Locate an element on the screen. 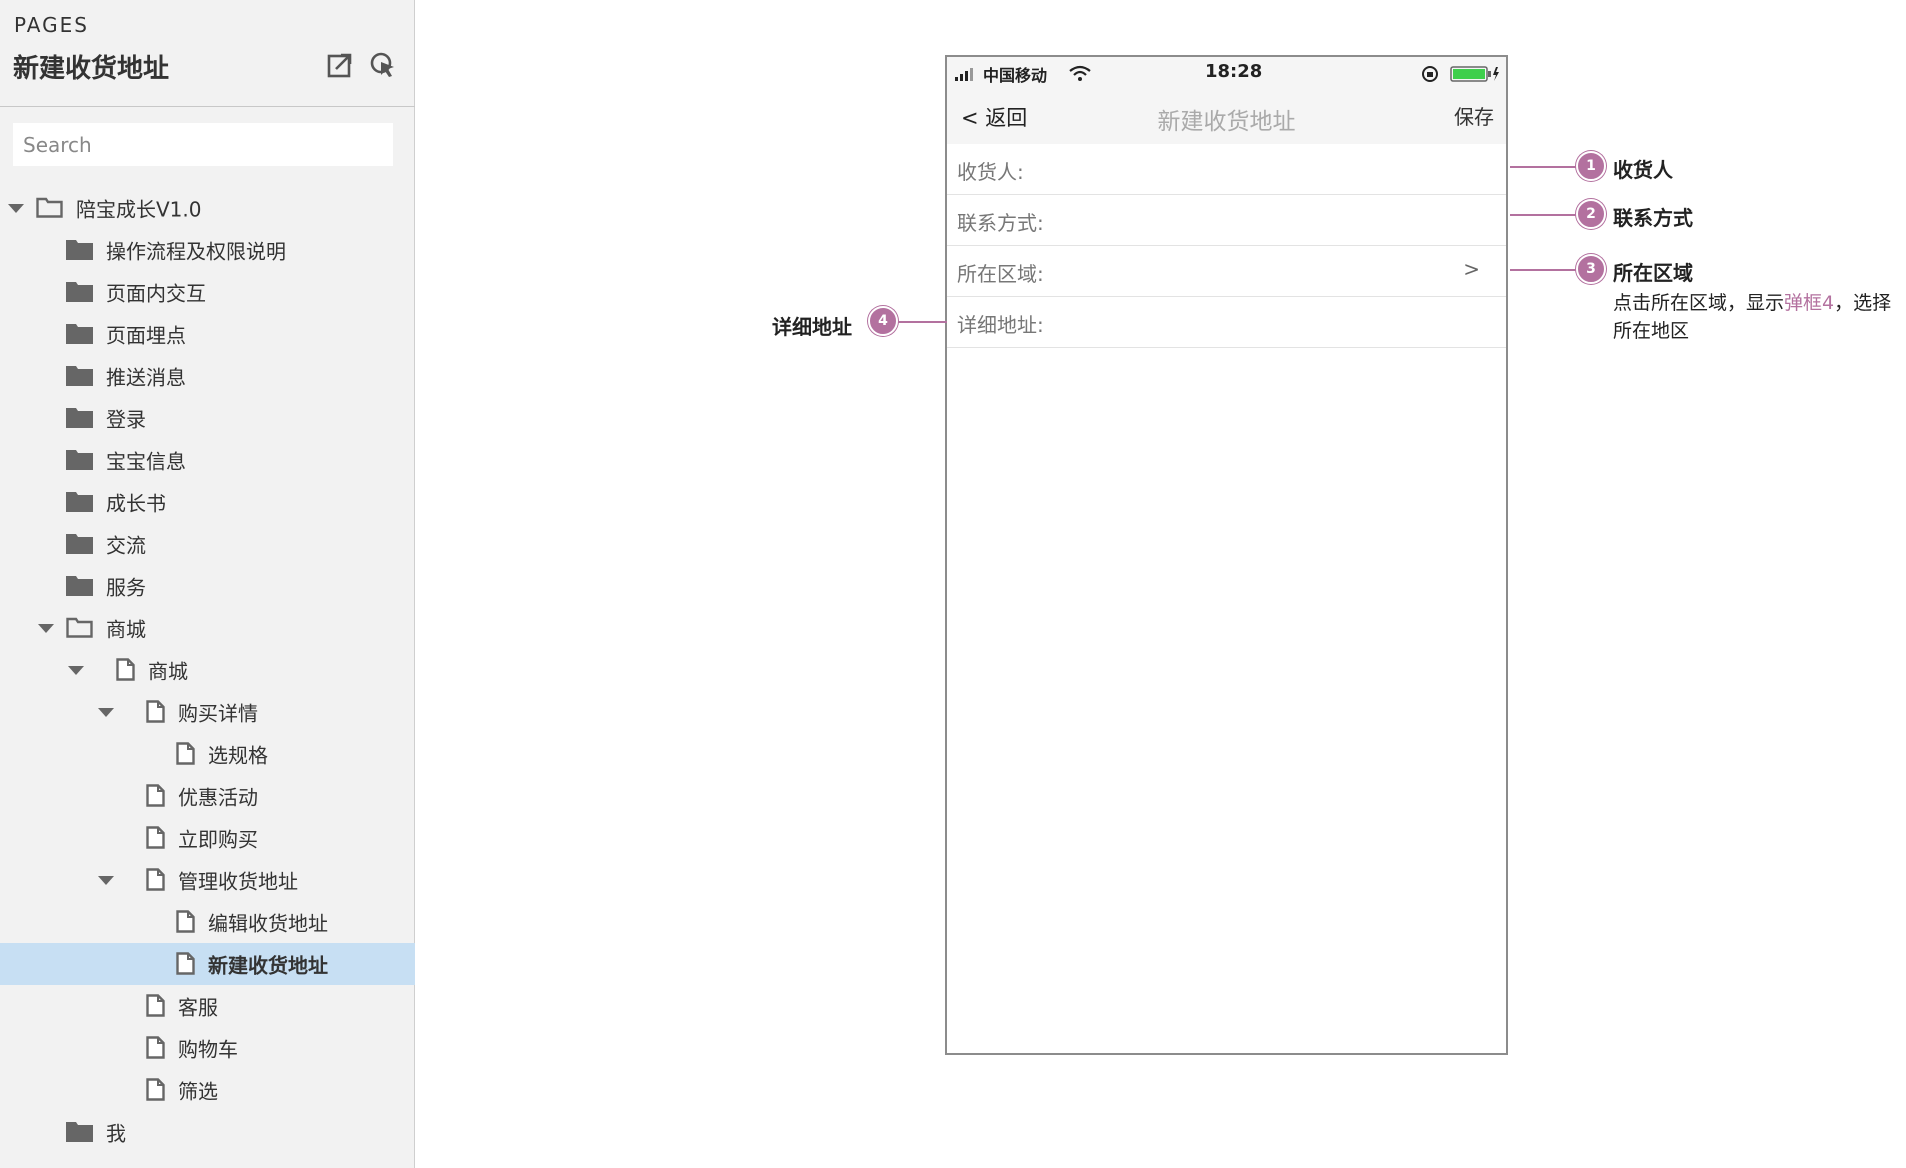 Image resolution: width=1906 pixels, height=1168 pixels. chevron-right-icon: > is located at coordinates (1471, 269).